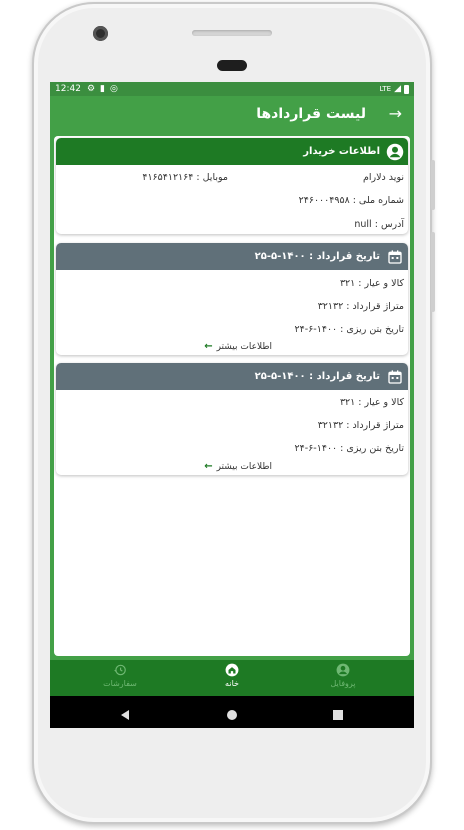 Image resolution: width=464 pixels, height=830 pixels. What do you see at coordinates (232, 683) in the screenshot?
I see `nav-home-label: خانه` at bounding box center [232, 683].